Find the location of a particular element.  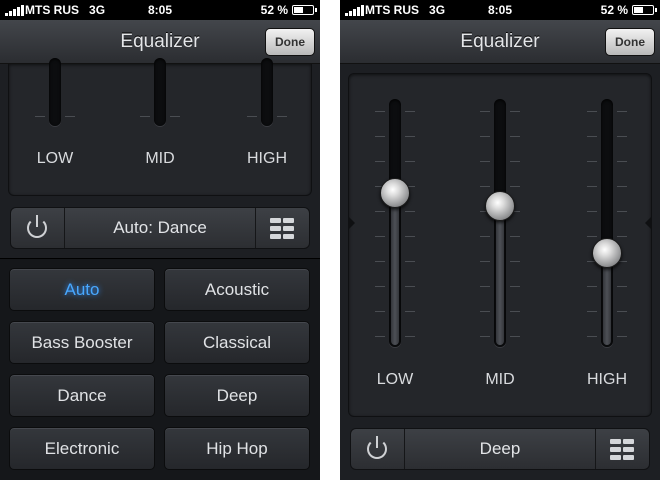

preset-button-classical: Classical is located at coordinates (237, 342).